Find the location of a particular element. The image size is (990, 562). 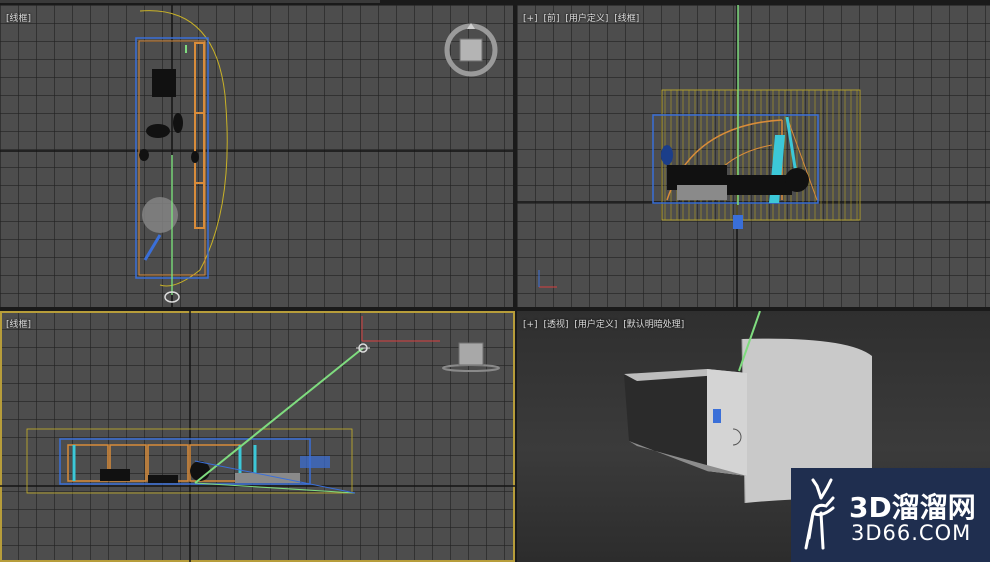

viewport-left-label: [线框] is located at coordinates (20, 323).